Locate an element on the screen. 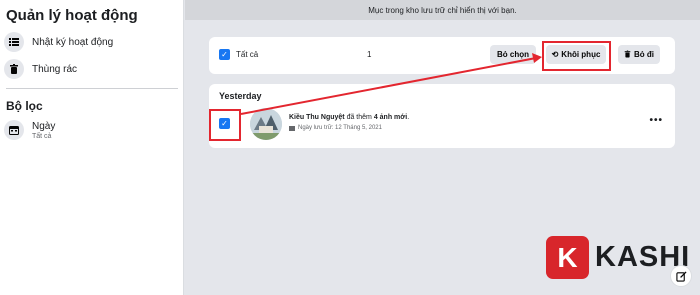 This screenshot has width=700, height=295. calendar-icon is located at coordinates (14, 130).